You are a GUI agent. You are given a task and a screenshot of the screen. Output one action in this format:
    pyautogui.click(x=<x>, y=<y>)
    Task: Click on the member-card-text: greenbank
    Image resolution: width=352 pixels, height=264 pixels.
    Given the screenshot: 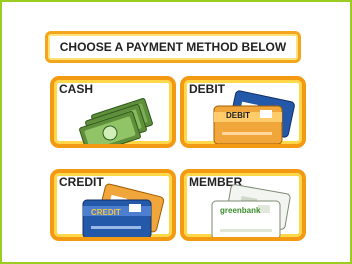 What is the action you would take?
    pyautogui.click(x=240, y=210)
    